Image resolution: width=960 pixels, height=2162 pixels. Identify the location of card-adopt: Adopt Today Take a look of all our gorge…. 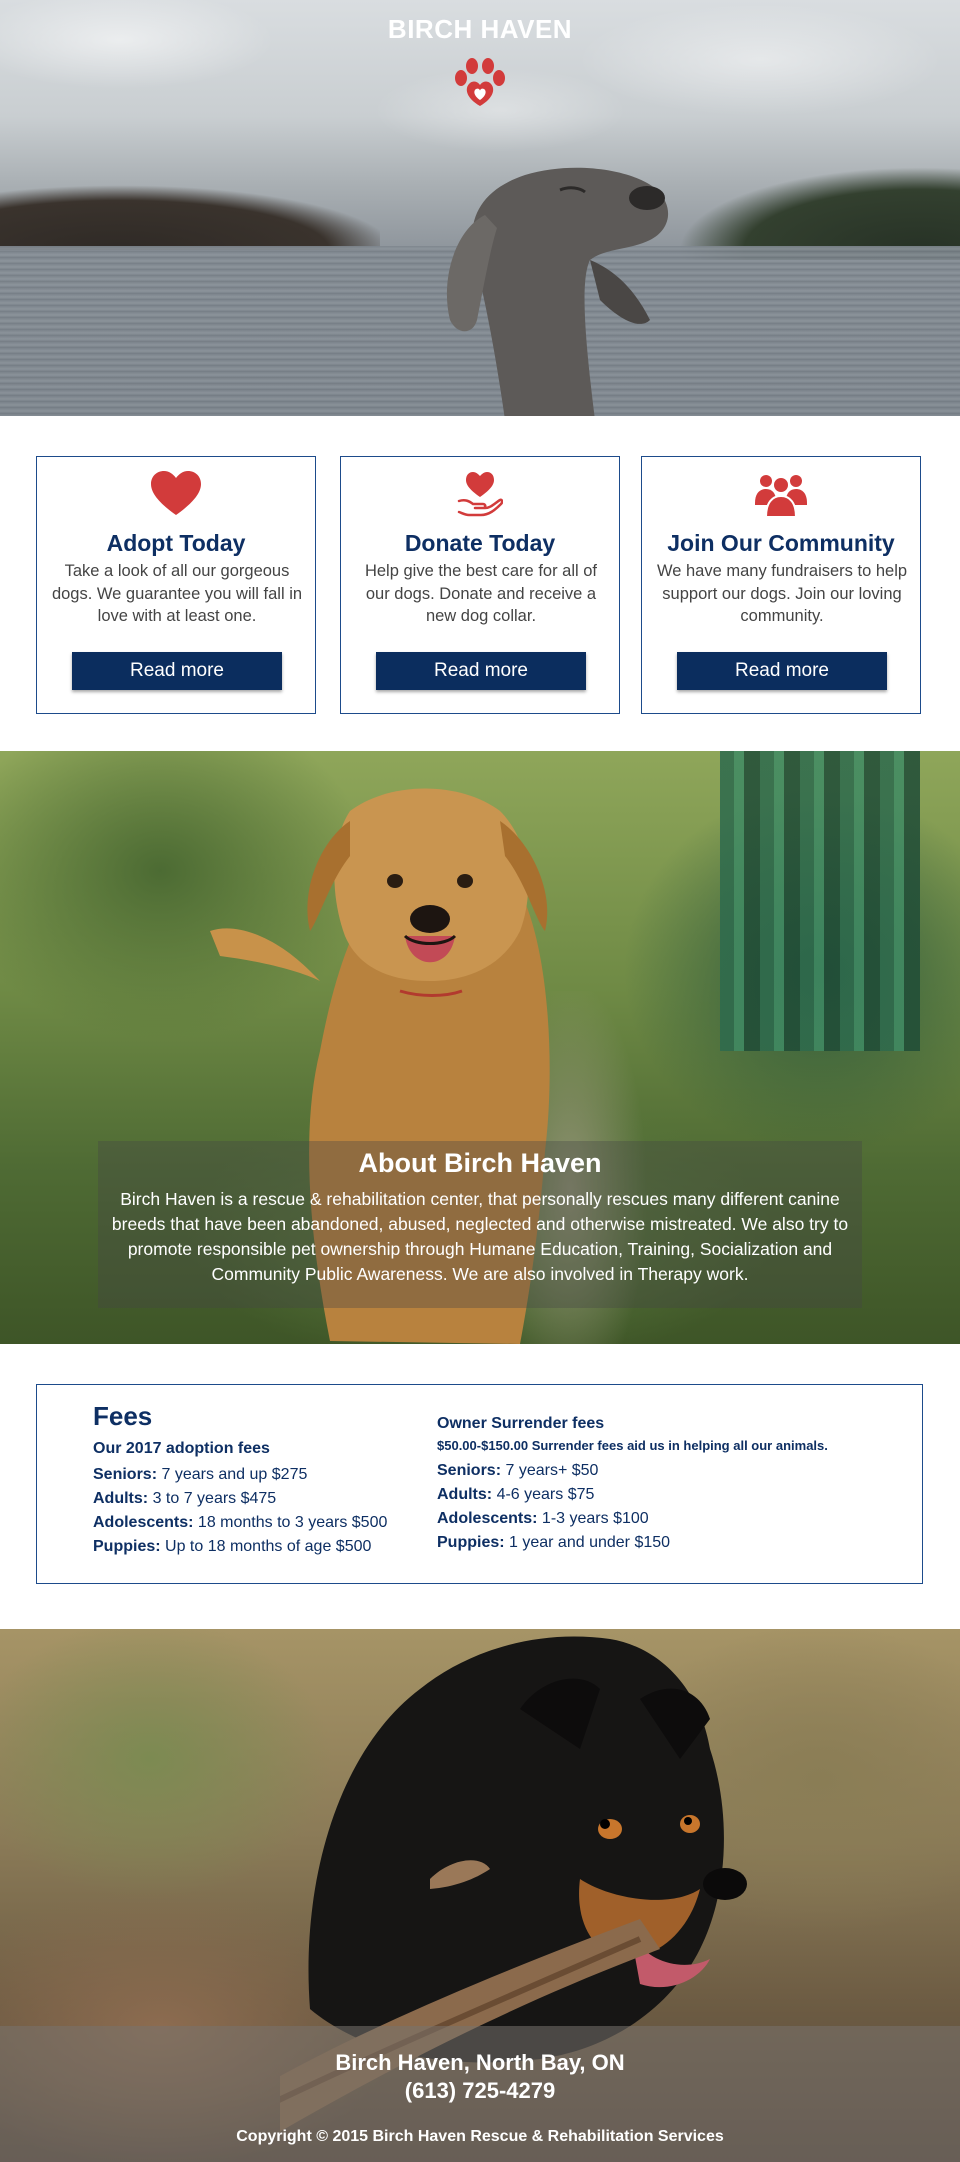
(176, 585).